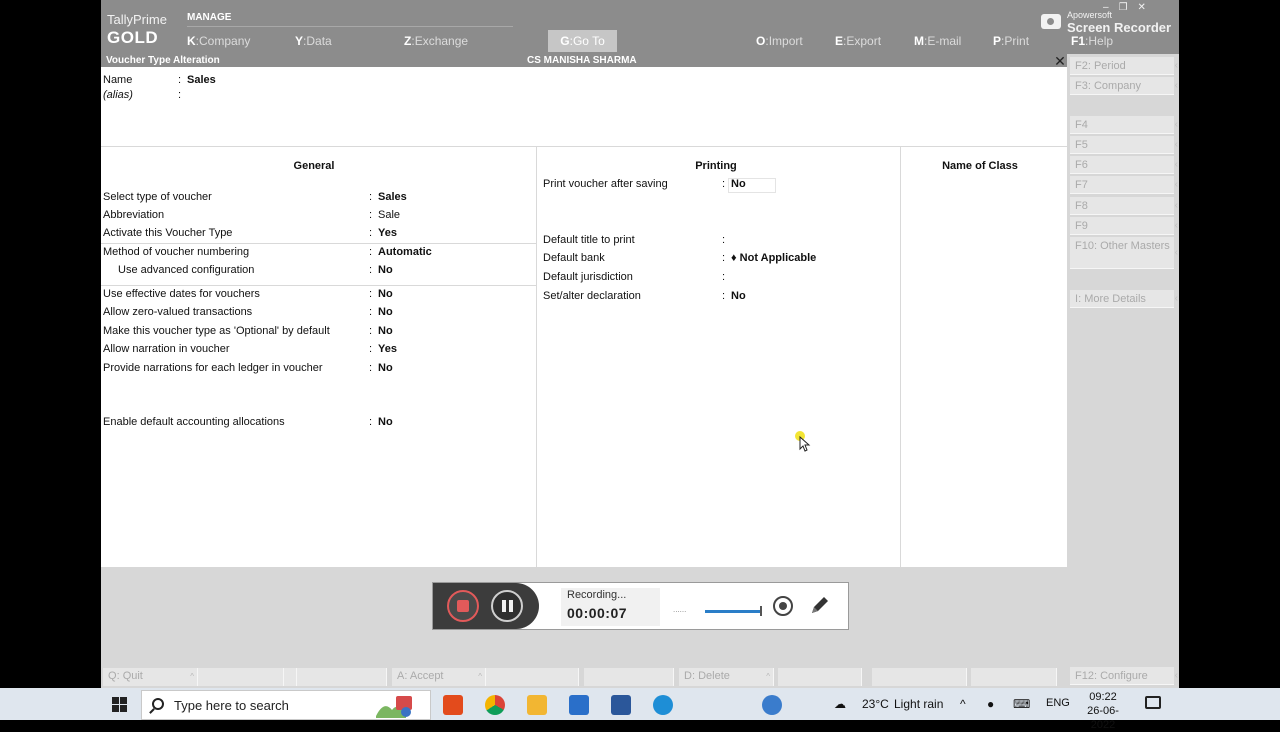  I want to click on word-icon, so click(621, 705).